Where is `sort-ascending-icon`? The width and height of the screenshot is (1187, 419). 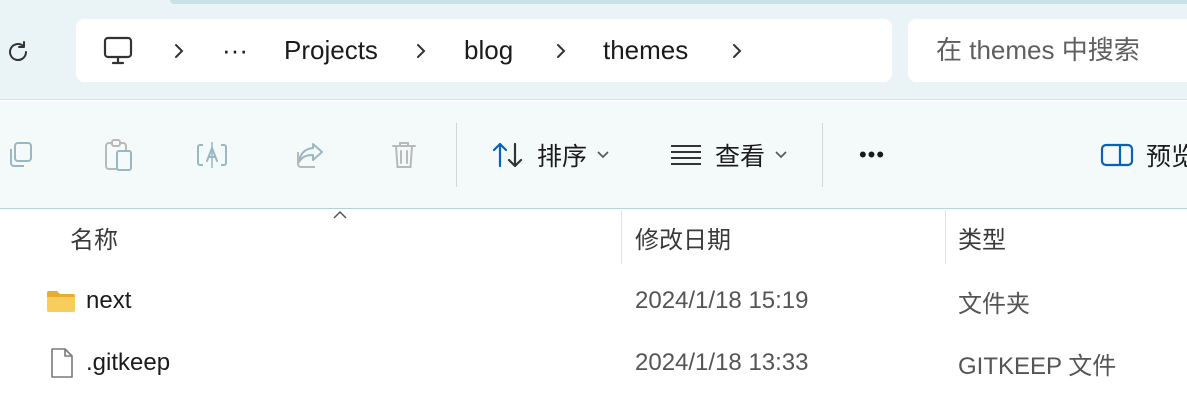 sort-ascending-icon is located at coordinates (340, 214).